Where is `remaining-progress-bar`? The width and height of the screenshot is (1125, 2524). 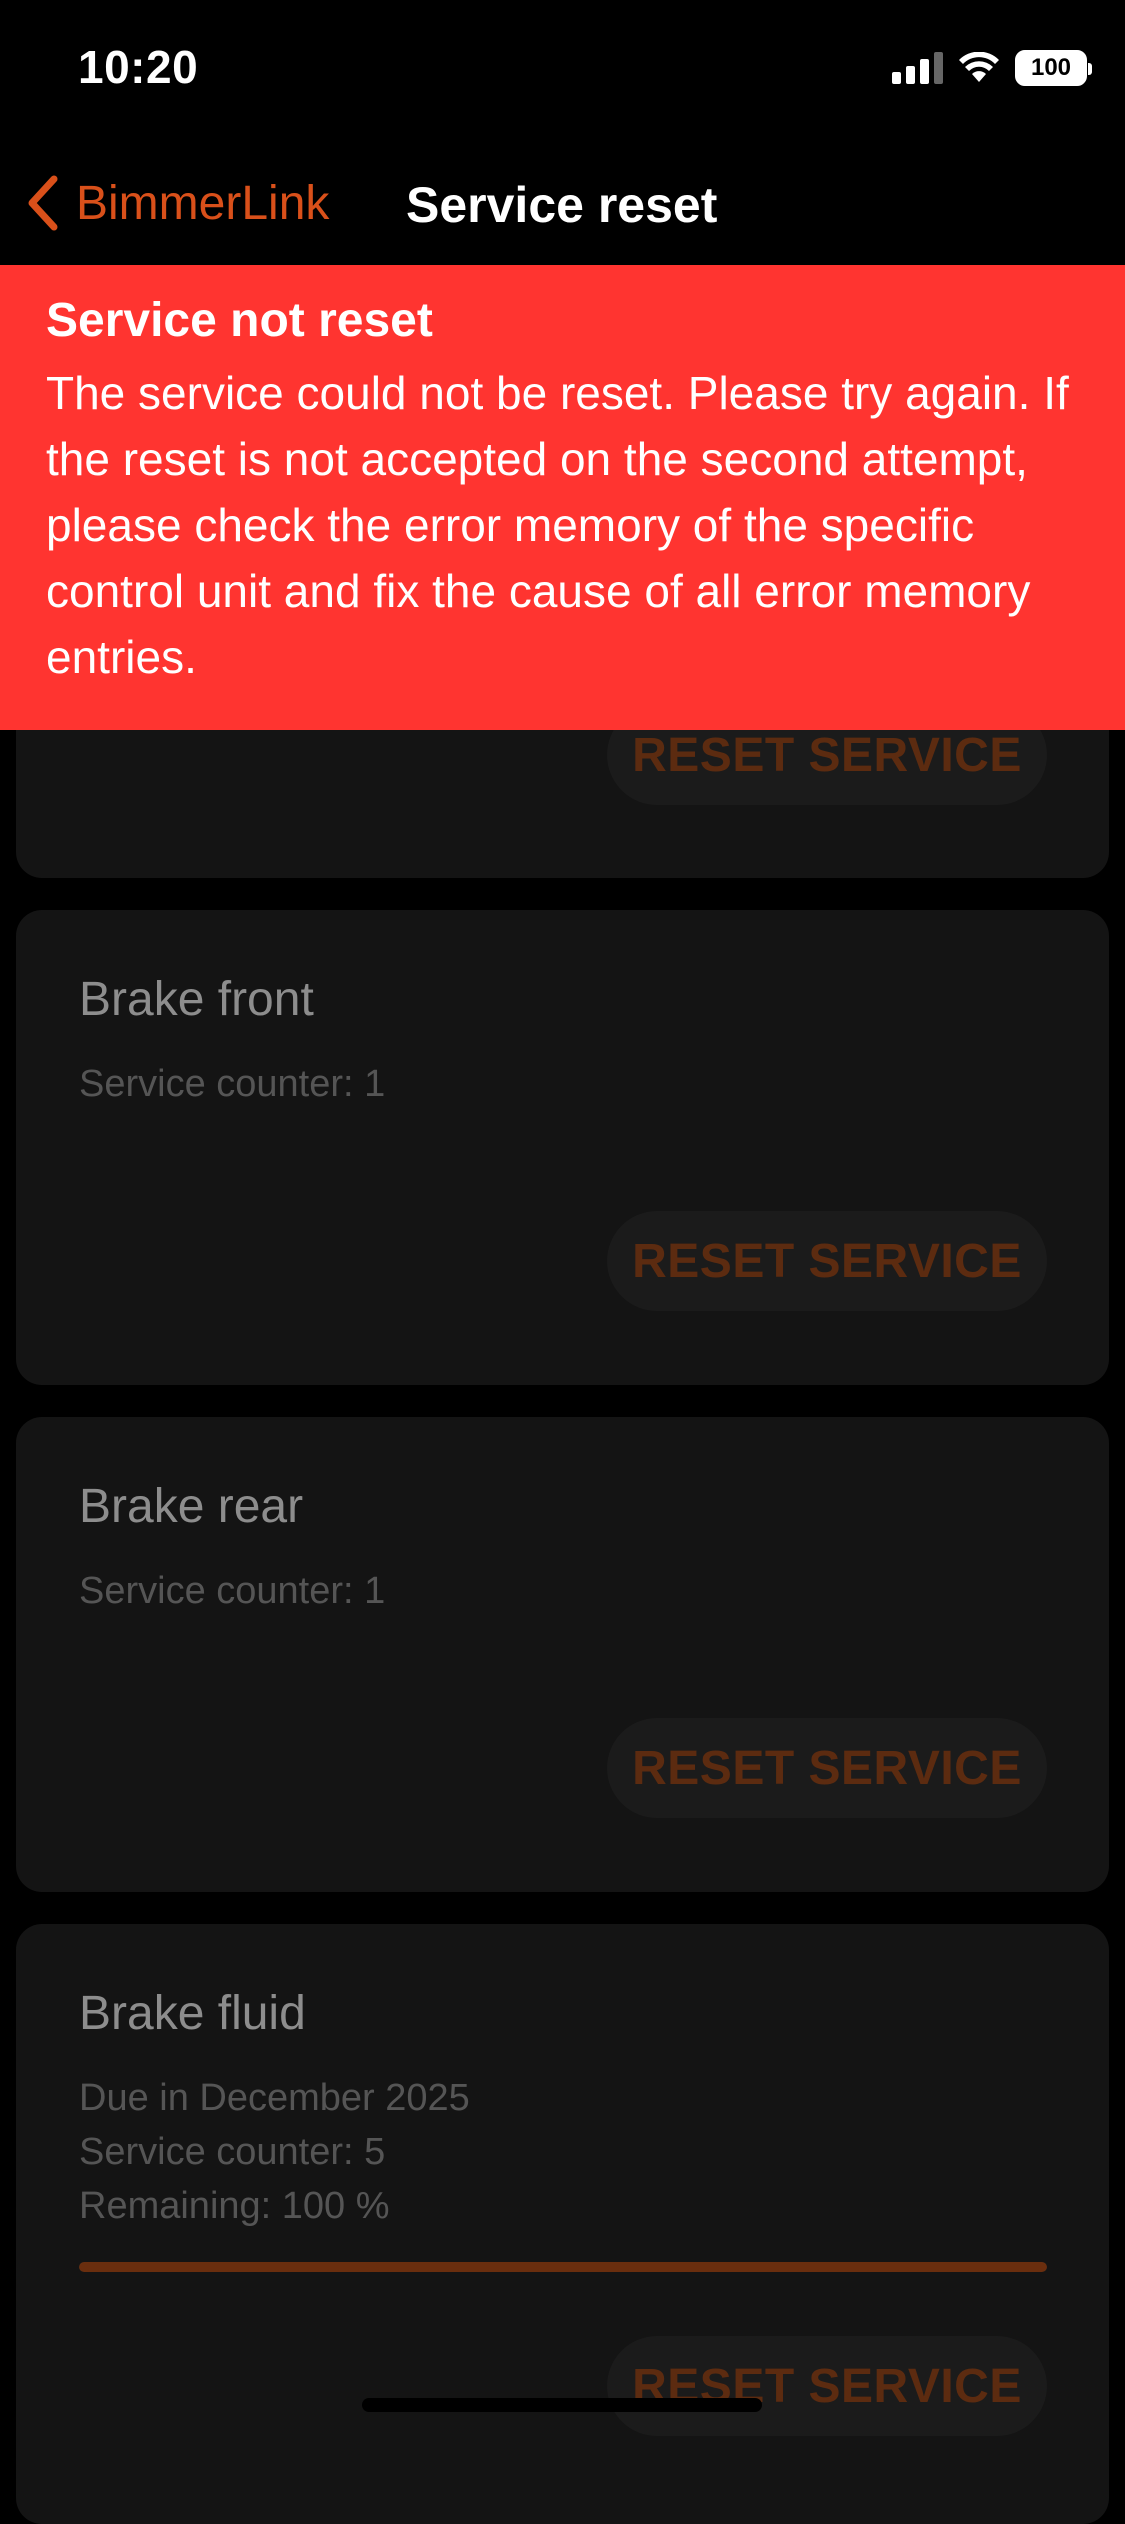
remaining-progress-bar is located at coordinates (563, 2267).